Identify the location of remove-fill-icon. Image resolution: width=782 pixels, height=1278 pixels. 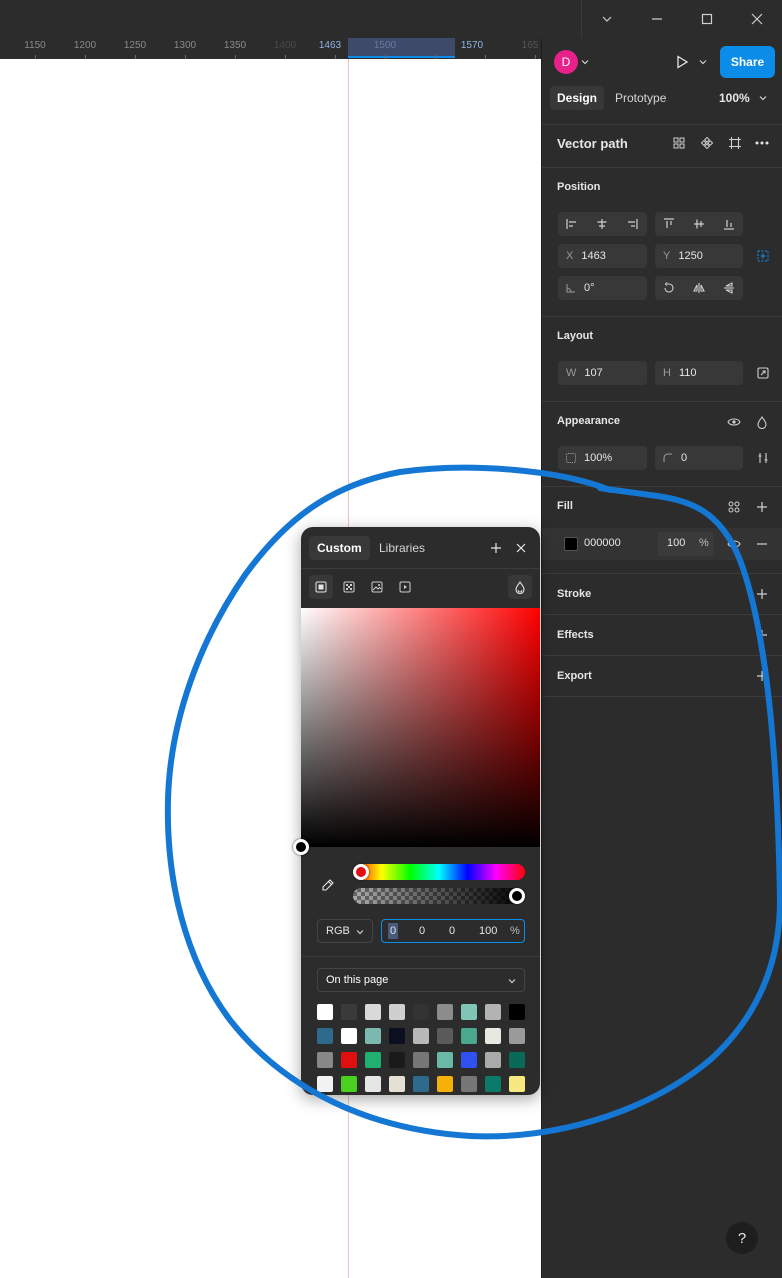
(762, 544).